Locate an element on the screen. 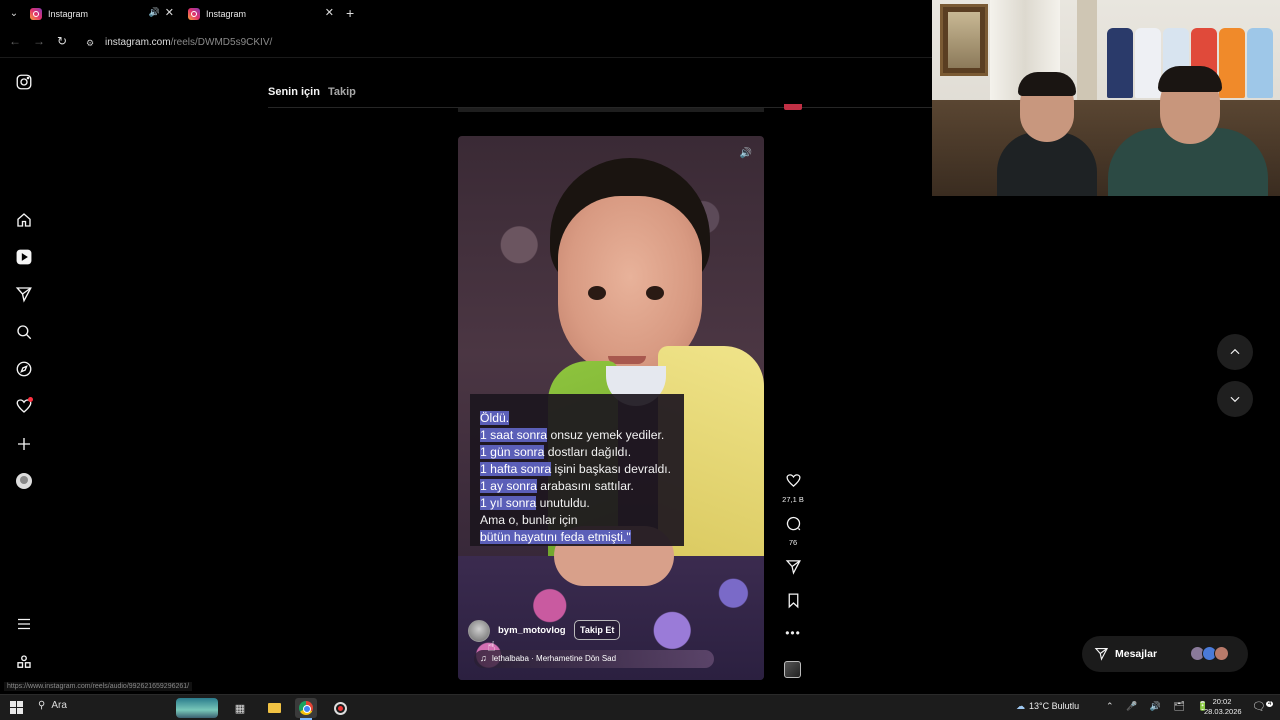 The image size is (1280, 720). recorder-icon is located at coordinates (340, 708).